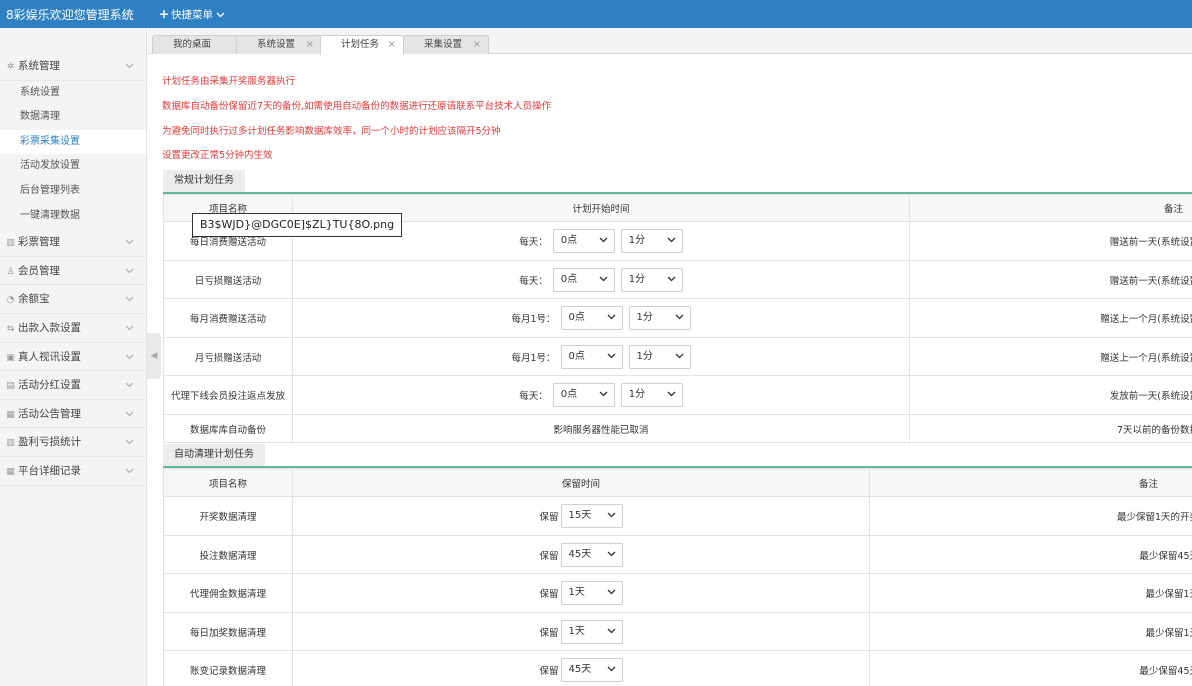  I want to click on sidebar-group-activity-dividend: ▤ 活动分红设置, so click(73, 385).